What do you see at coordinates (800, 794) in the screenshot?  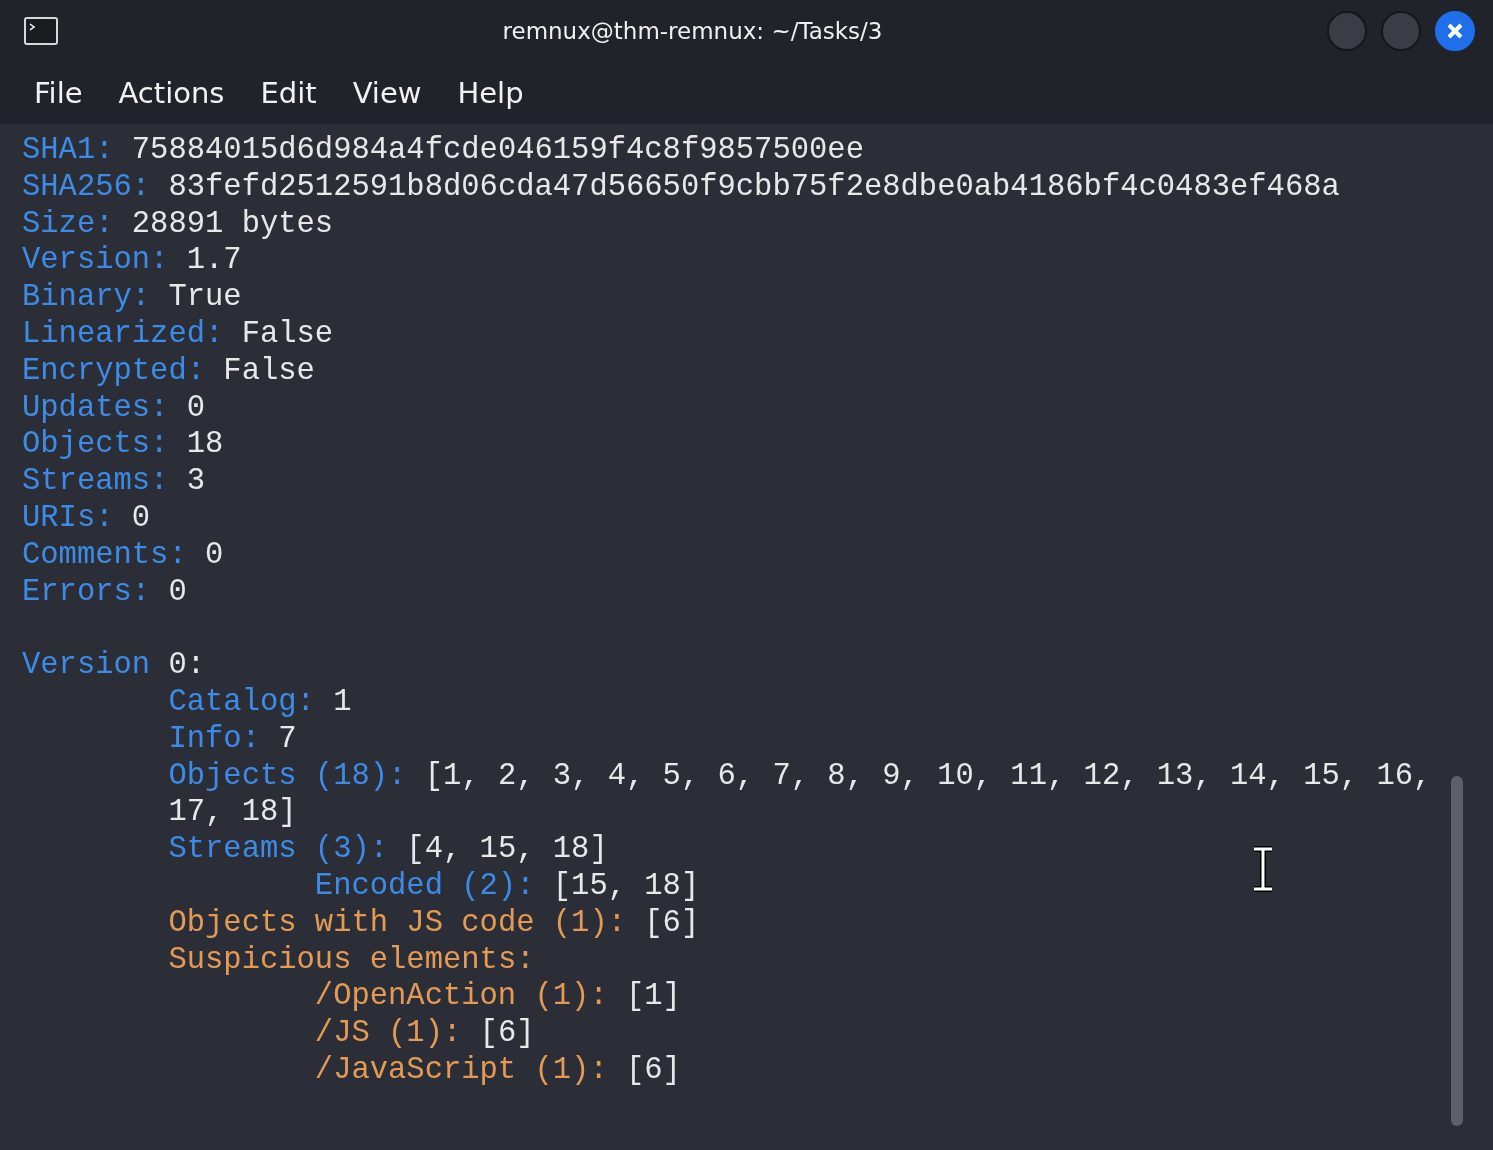 I see `output-line: Objects (18): [1, 2, 3, 4, 5, 6, 7, 8, 9, 10, 11, 12, 13, 14, 15, 16, 17, 18]` at bounding box center [800, 794].